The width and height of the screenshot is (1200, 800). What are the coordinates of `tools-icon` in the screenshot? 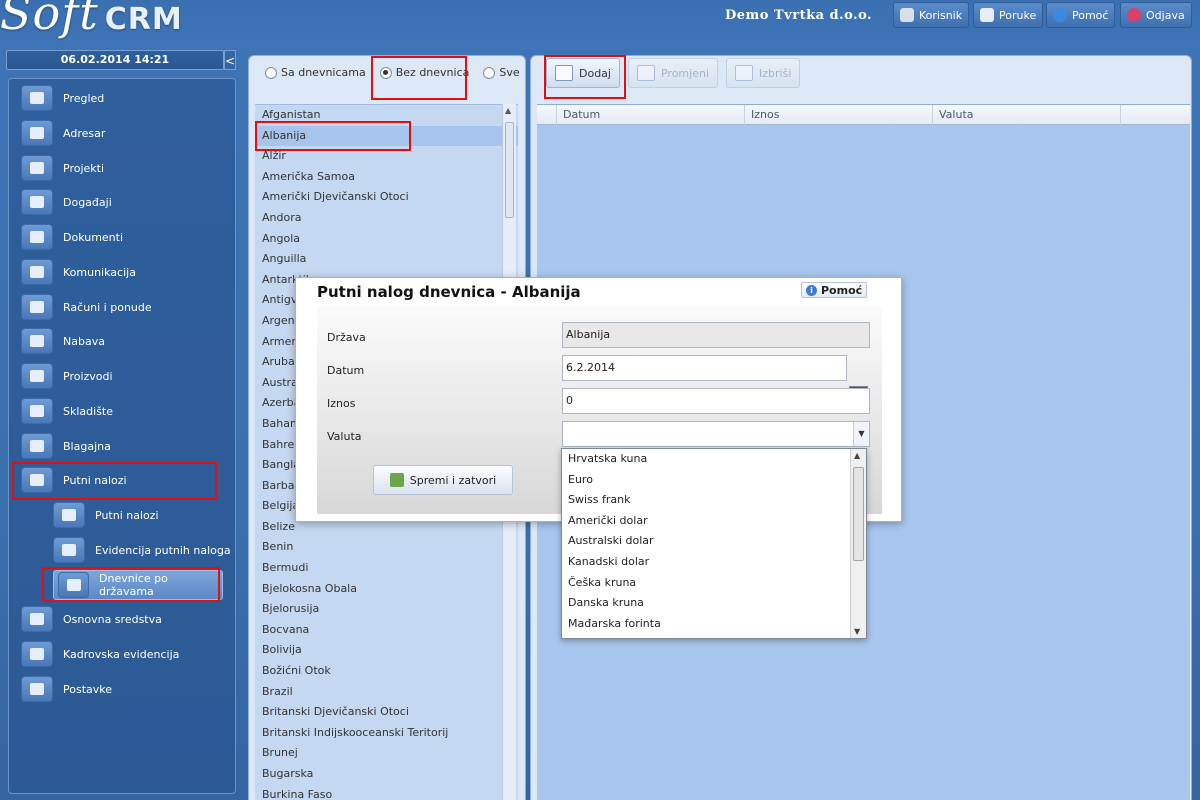 It's located at (37, 689).